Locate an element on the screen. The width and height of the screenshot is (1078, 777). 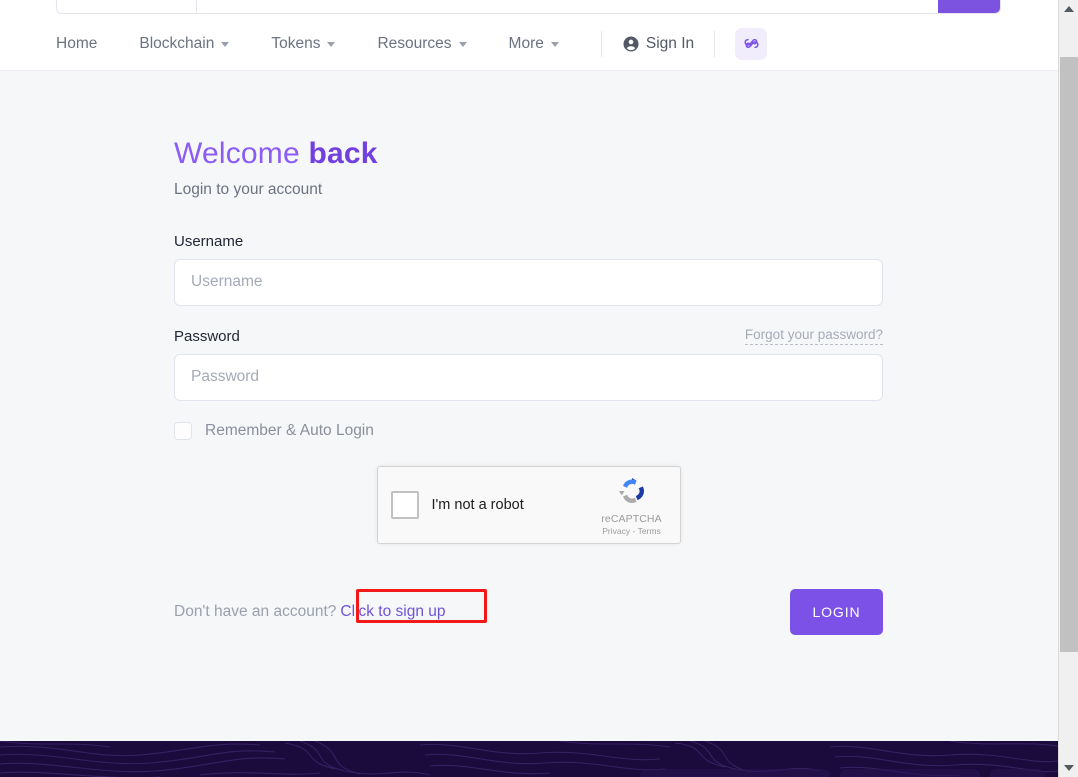
signup-prompt-row: Don't have an account? Click to sign up is located at coordinates (330, 605).